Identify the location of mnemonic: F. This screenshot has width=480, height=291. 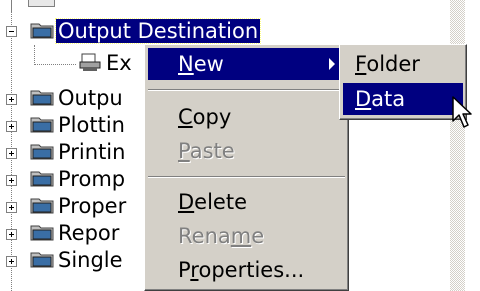
(361, 64).